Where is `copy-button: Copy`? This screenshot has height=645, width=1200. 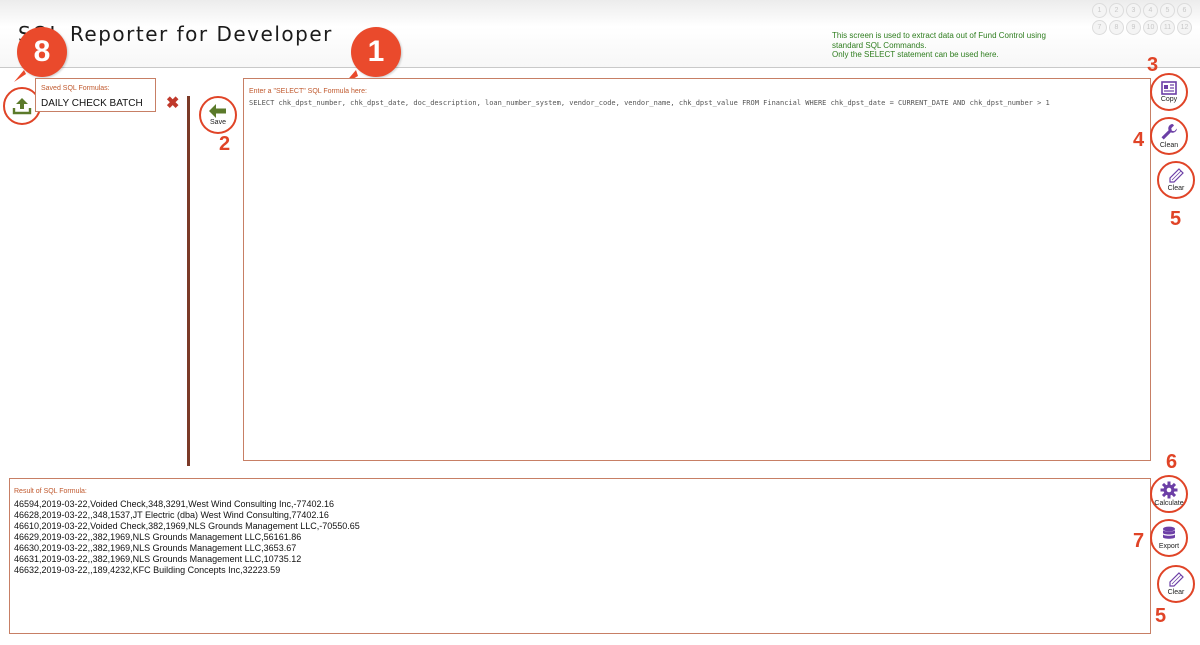 copy-button: Copy is located at coordinates (1169, 92).